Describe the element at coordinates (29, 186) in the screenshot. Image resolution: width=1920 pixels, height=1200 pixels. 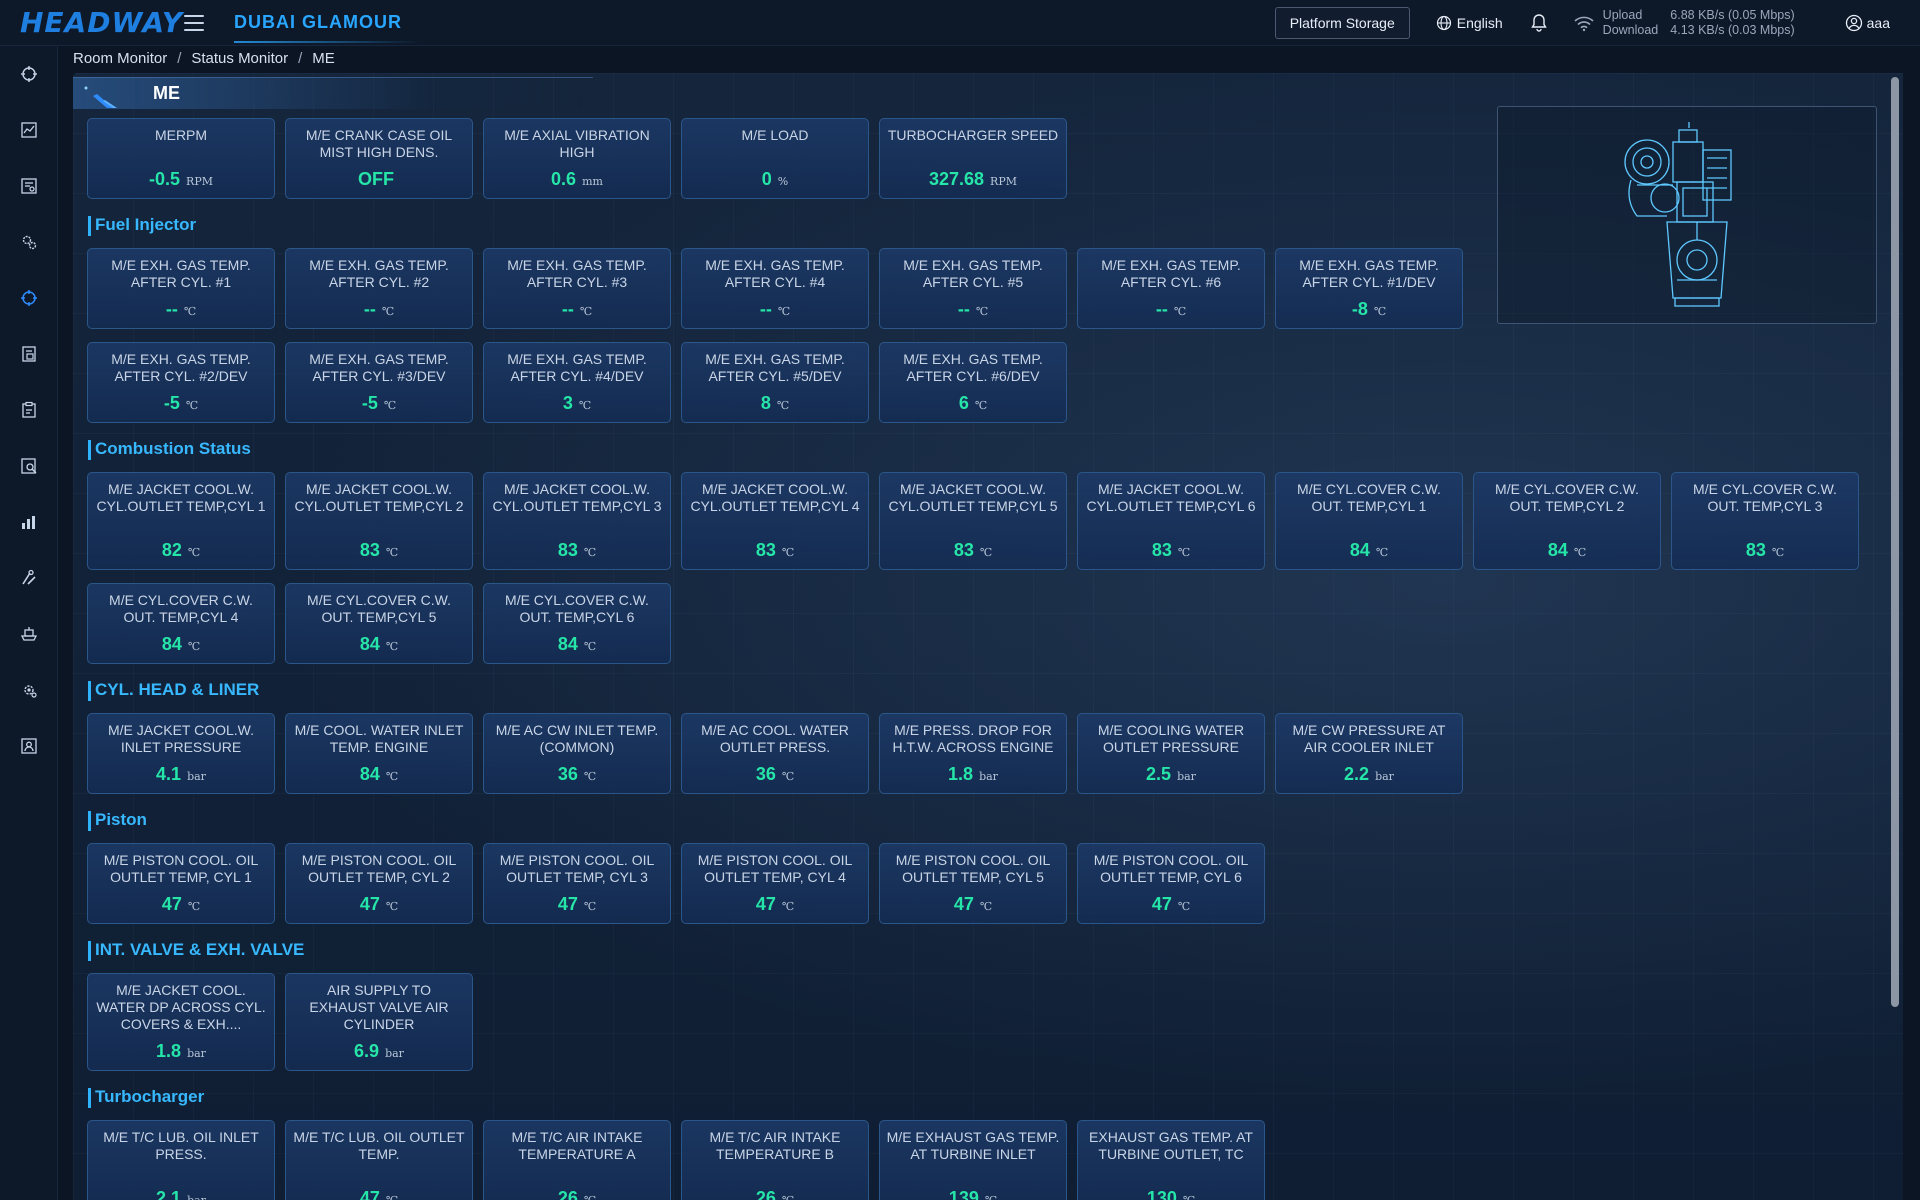
I see `report-icon` at that location.